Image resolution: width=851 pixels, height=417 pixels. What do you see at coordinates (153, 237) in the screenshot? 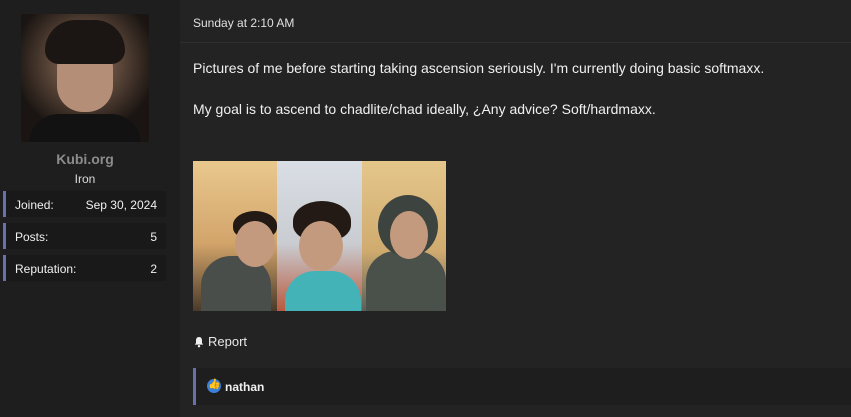
I see `stat-value: 5` at bounding box center [153, 237].